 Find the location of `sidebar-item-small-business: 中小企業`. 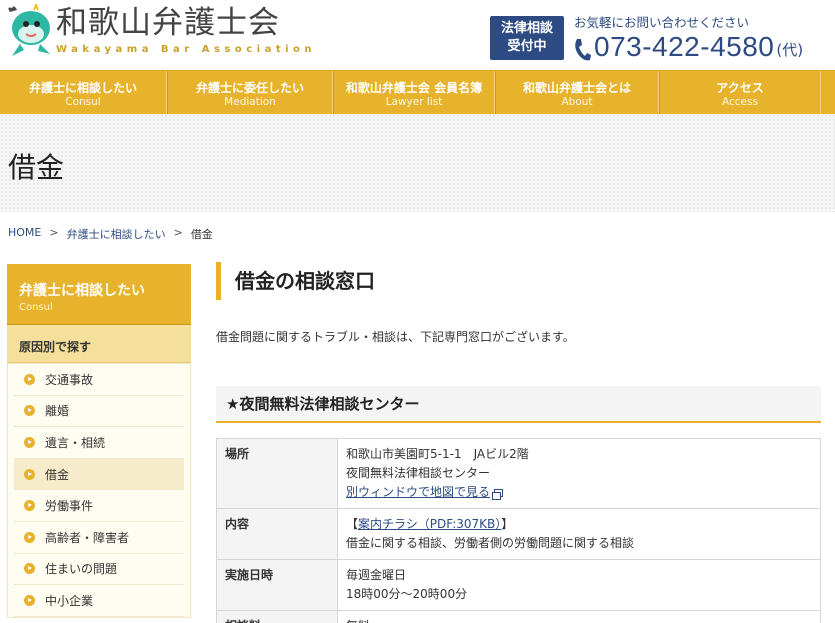

sidebar-item-small-business: 中小企業 is located at coordinates (99, 601).